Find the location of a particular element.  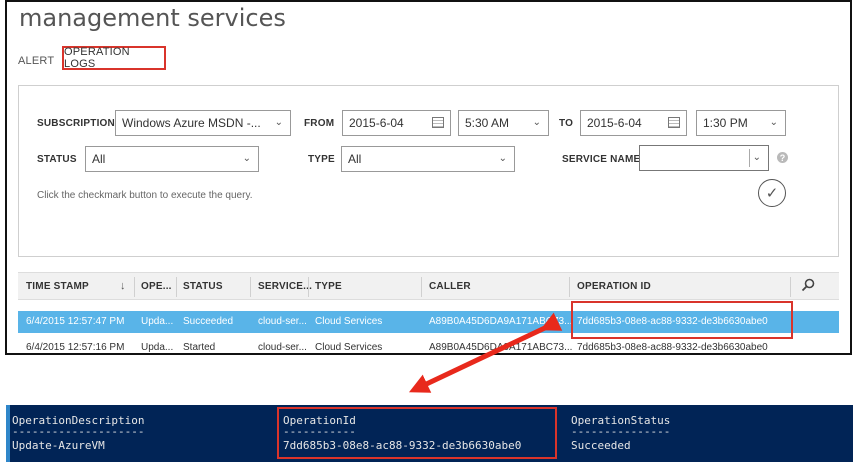

from-date-input: 2015-6-04 is located at coordinates (396, 123).